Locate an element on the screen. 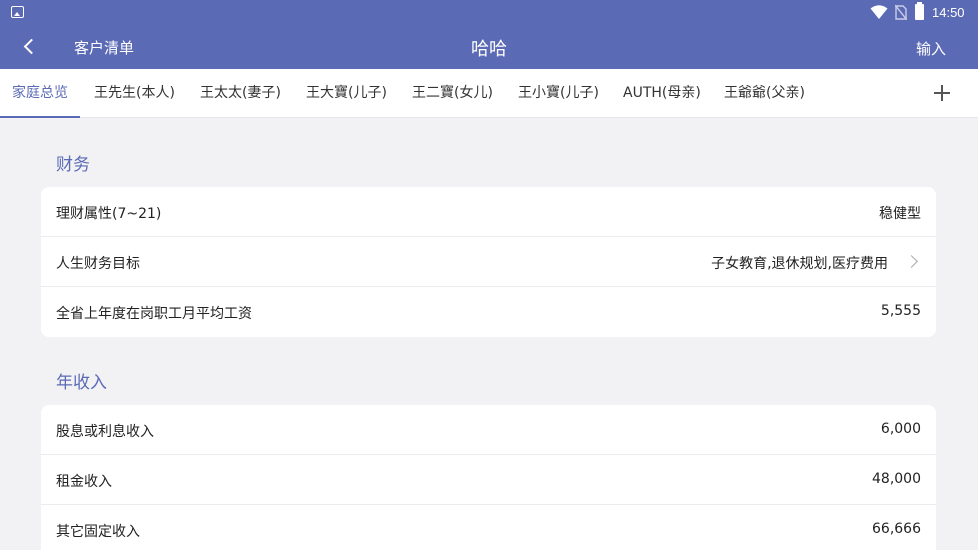 Image resolution: width=978 pixels, height=550 pixels. row-value: 48,000 is located at coordinates (896, 479).